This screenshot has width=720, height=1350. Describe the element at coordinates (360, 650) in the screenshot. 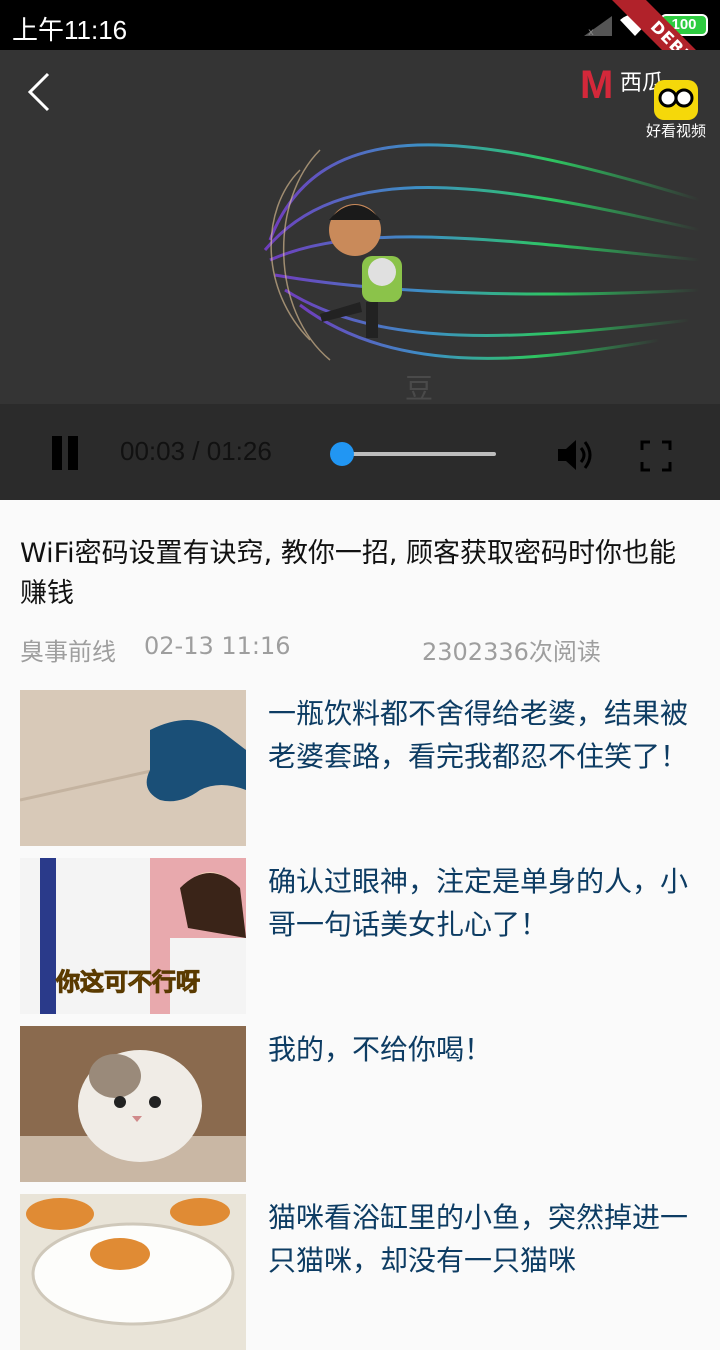

I see `article-meta: 臭事前线 02-13 11:16 2302336次阅读` at that location.